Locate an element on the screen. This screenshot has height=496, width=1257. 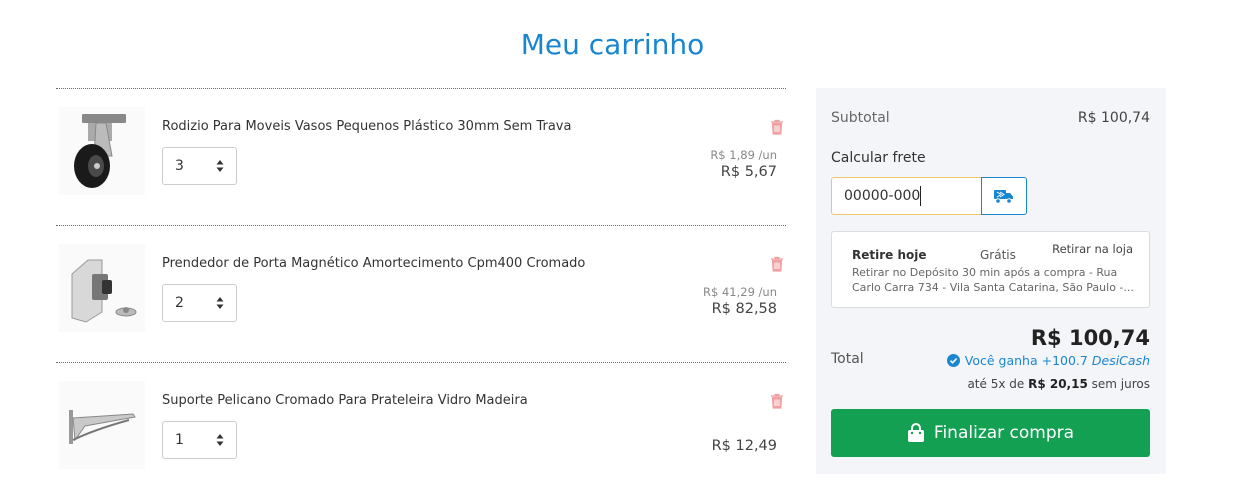
installments-suffix: sem juros is located at coordinates (1120, 384).